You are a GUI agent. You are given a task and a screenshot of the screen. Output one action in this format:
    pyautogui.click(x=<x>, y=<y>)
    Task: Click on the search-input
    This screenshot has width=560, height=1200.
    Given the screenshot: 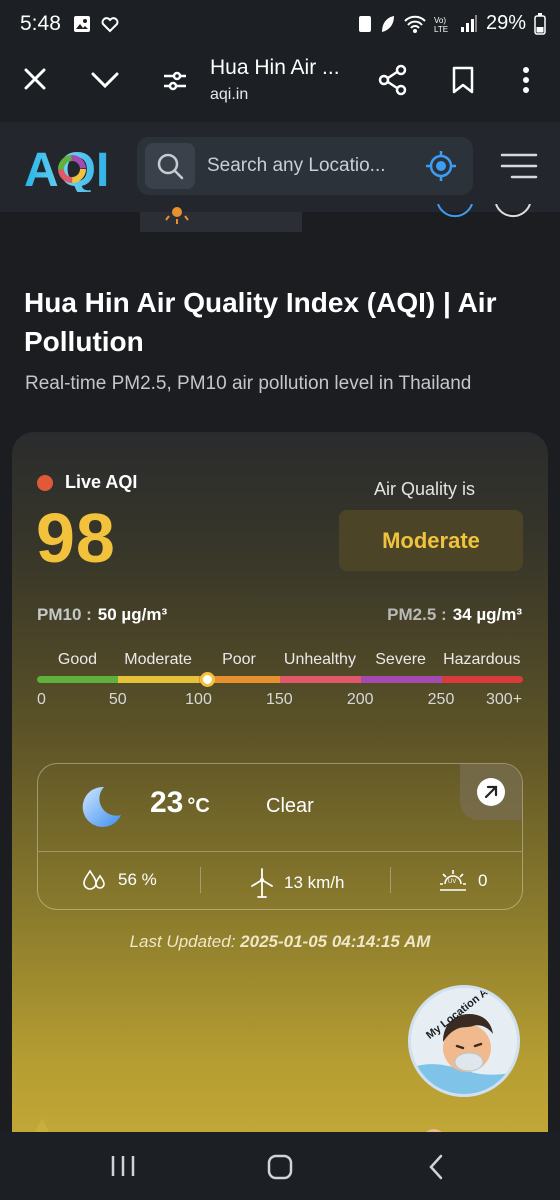 What is the action you would take?
    pyautogui.click(x=307, y=166)
    